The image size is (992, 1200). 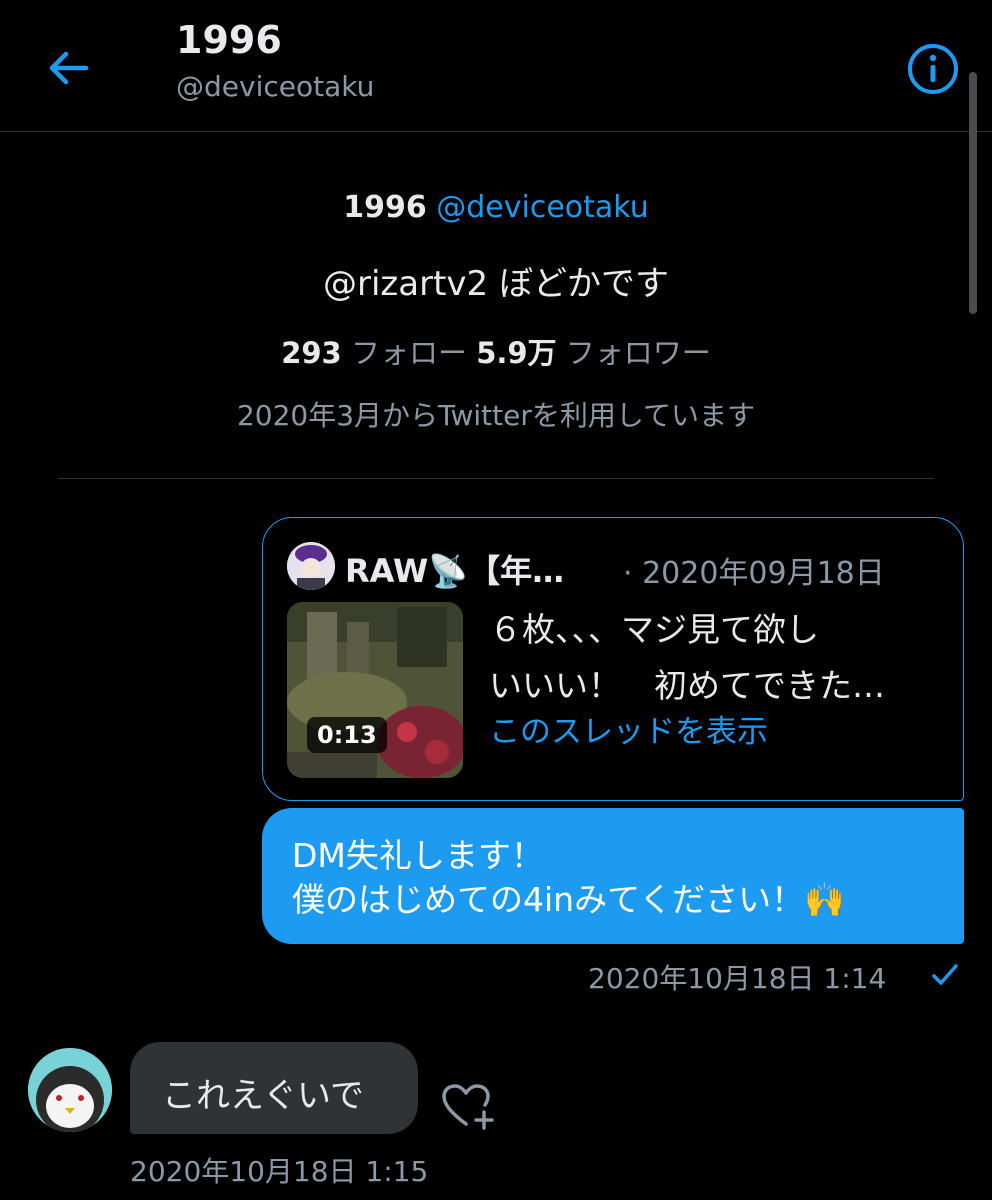 What do you see at coordinates (418, 855) in the screenshot?
I see `sent-message-line: DM失礼します！` at bounding box center [418, 855].